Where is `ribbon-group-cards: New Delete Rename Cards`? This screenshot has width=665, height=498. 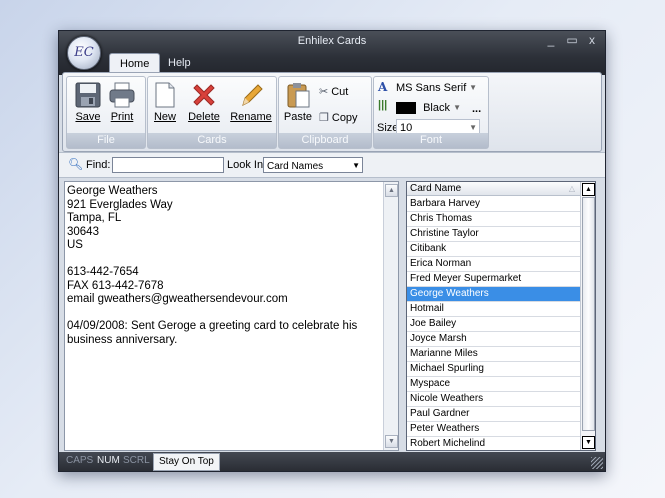 ribbon-group-cards: New Delete Rename Cards is located at coordinates (212, 112).